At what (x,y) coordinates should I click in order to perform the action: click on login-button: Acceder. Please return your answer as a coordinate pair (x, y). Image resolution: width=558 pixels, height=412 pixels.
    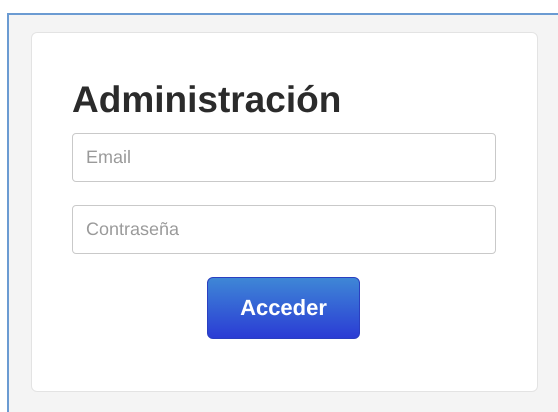
    Looking at the image, I should click on (283, 308).